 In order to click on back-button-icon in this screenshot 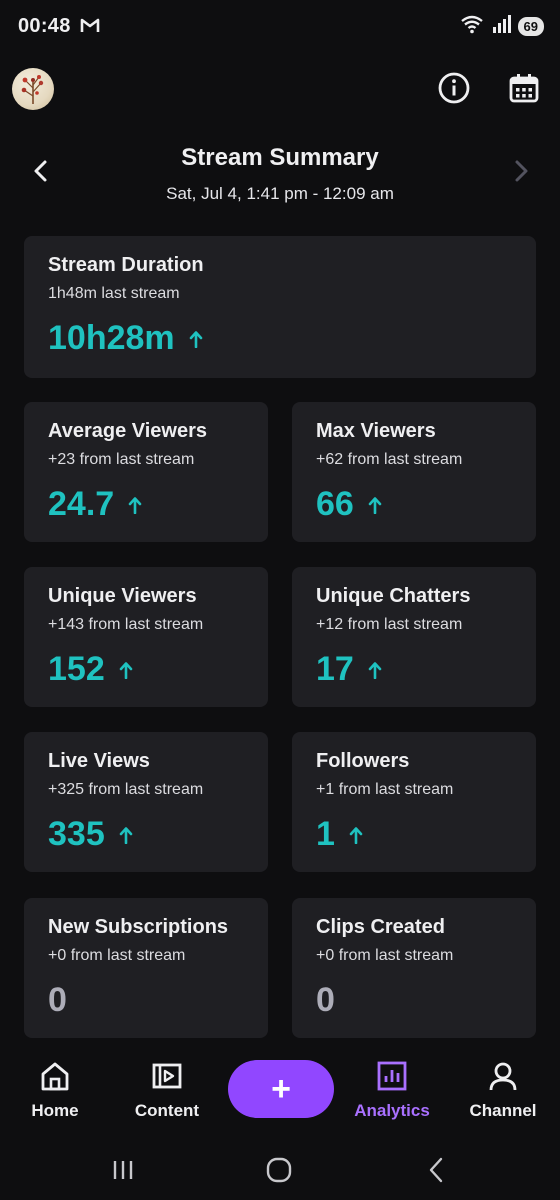, I will do `click(436, 1170)`.